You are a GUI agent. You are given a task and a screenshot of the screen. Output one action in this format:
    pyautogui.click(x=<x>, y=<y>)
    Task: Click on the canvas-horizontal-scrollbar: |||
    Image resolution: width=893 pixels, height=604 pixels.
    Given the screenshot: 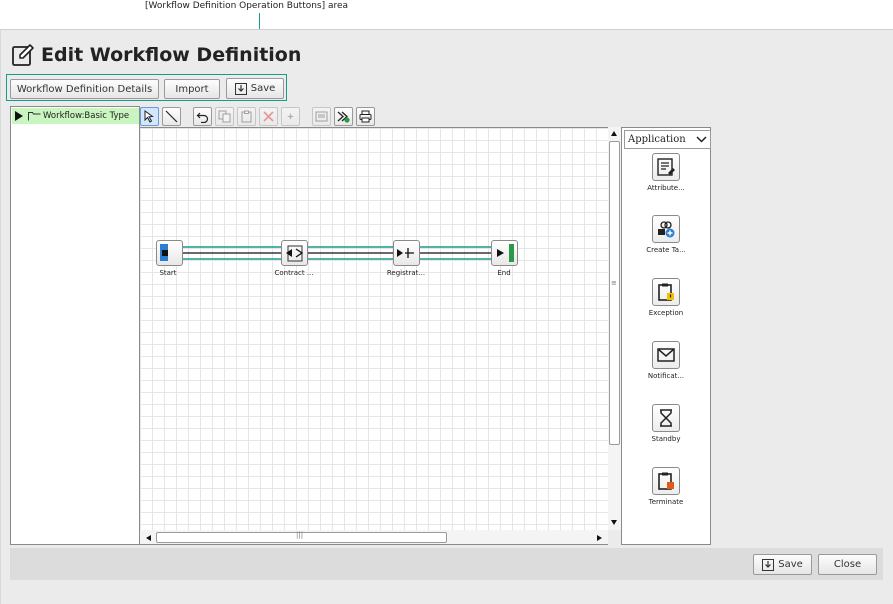 What is the action you would take?
    pyautogui.click(x=374, y=537)
    